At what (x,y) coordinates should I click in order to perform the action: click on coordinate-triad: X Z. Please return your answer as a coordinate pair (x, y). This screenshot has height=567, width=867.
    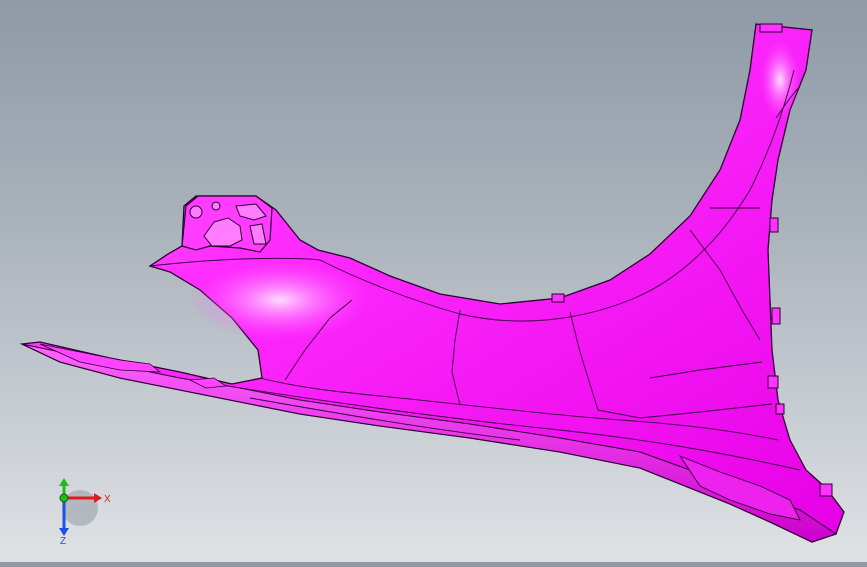
    Looking at the image, I should click on (84, 513).